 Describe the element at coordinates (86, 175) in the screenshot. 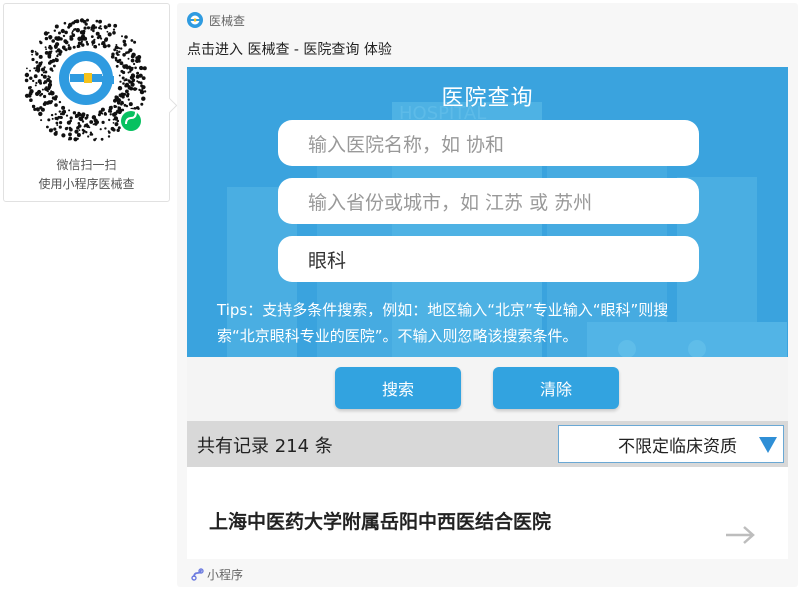

I see `qr-caption: 微信扫一扫 使用小程序医械查` at that location.